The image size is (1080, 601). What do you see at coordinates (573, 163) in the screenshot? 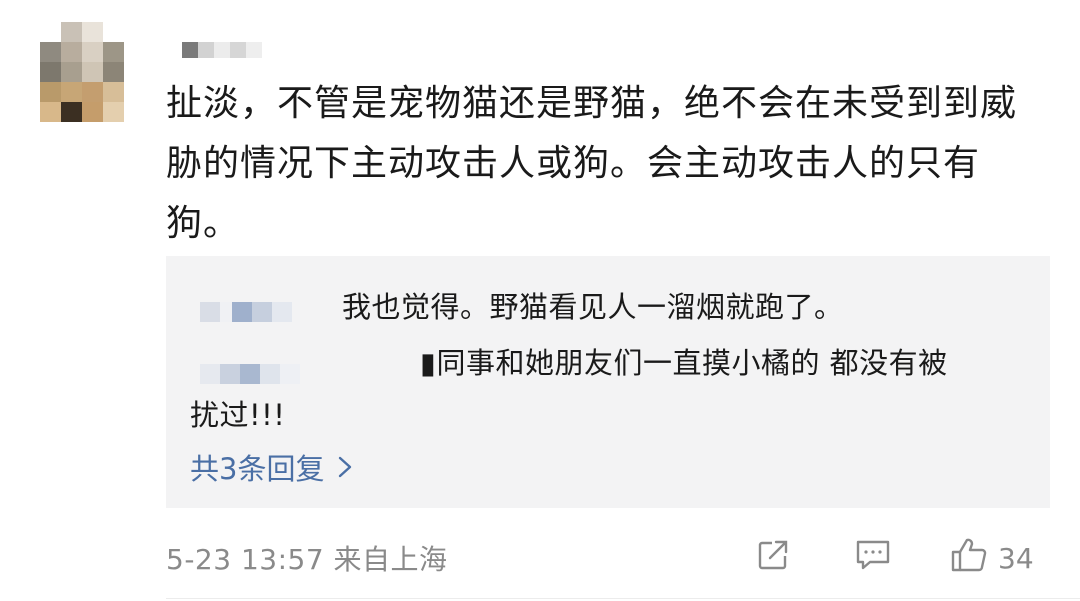
I see `comment-line: 胁的情况下主动攻击人或狗。会主动攻击人的只有` at bounding box center [573, 163].